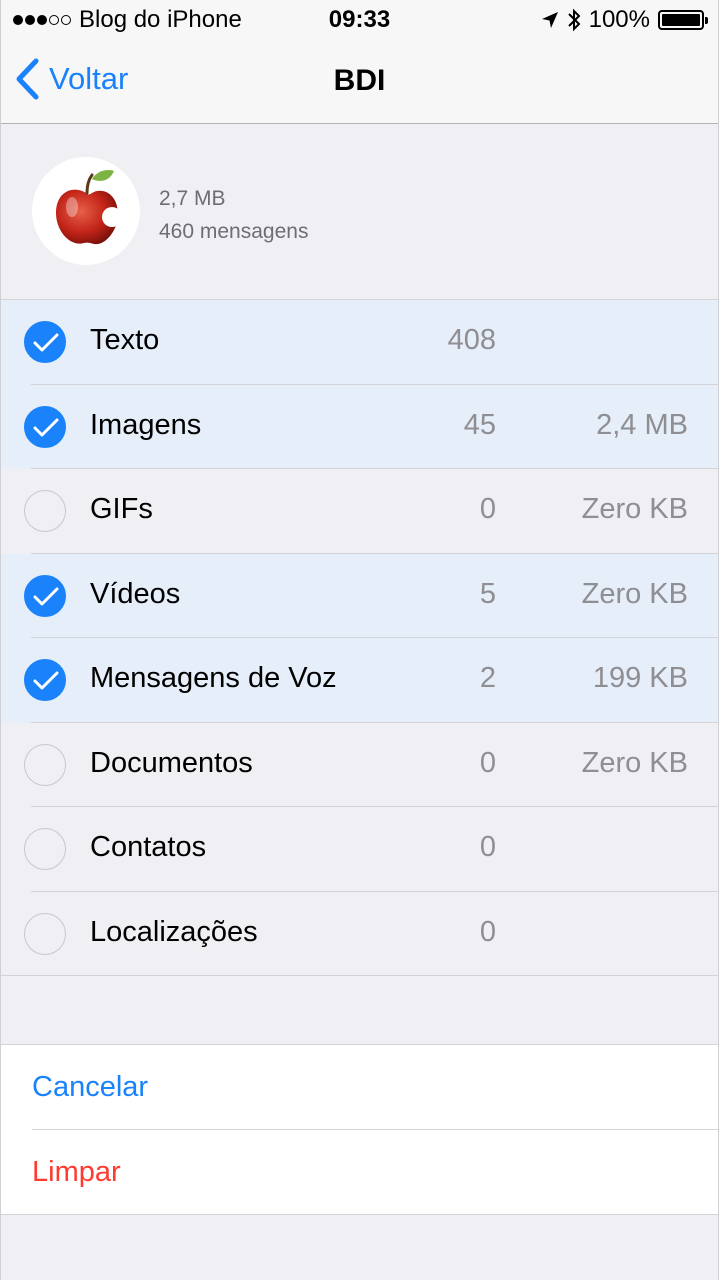  What do you see at coordinates (359, 426) in the screenshot?
I see `category-row: Imagens 45 2,4 MB` at bounding box center [359, 426].